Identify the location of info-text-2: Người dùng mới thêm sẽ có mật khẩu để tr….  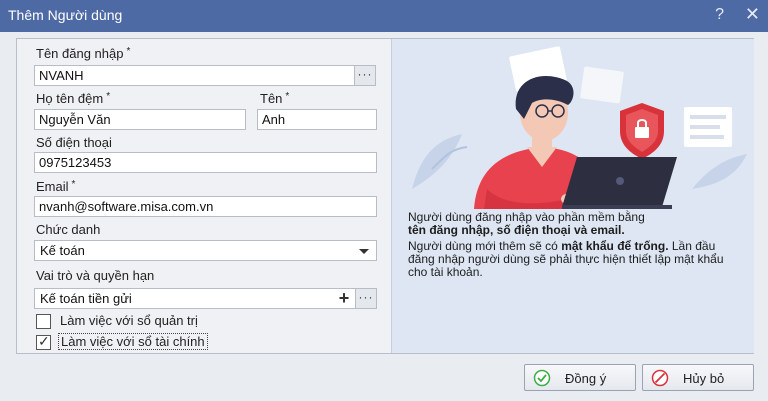
(566, 259).